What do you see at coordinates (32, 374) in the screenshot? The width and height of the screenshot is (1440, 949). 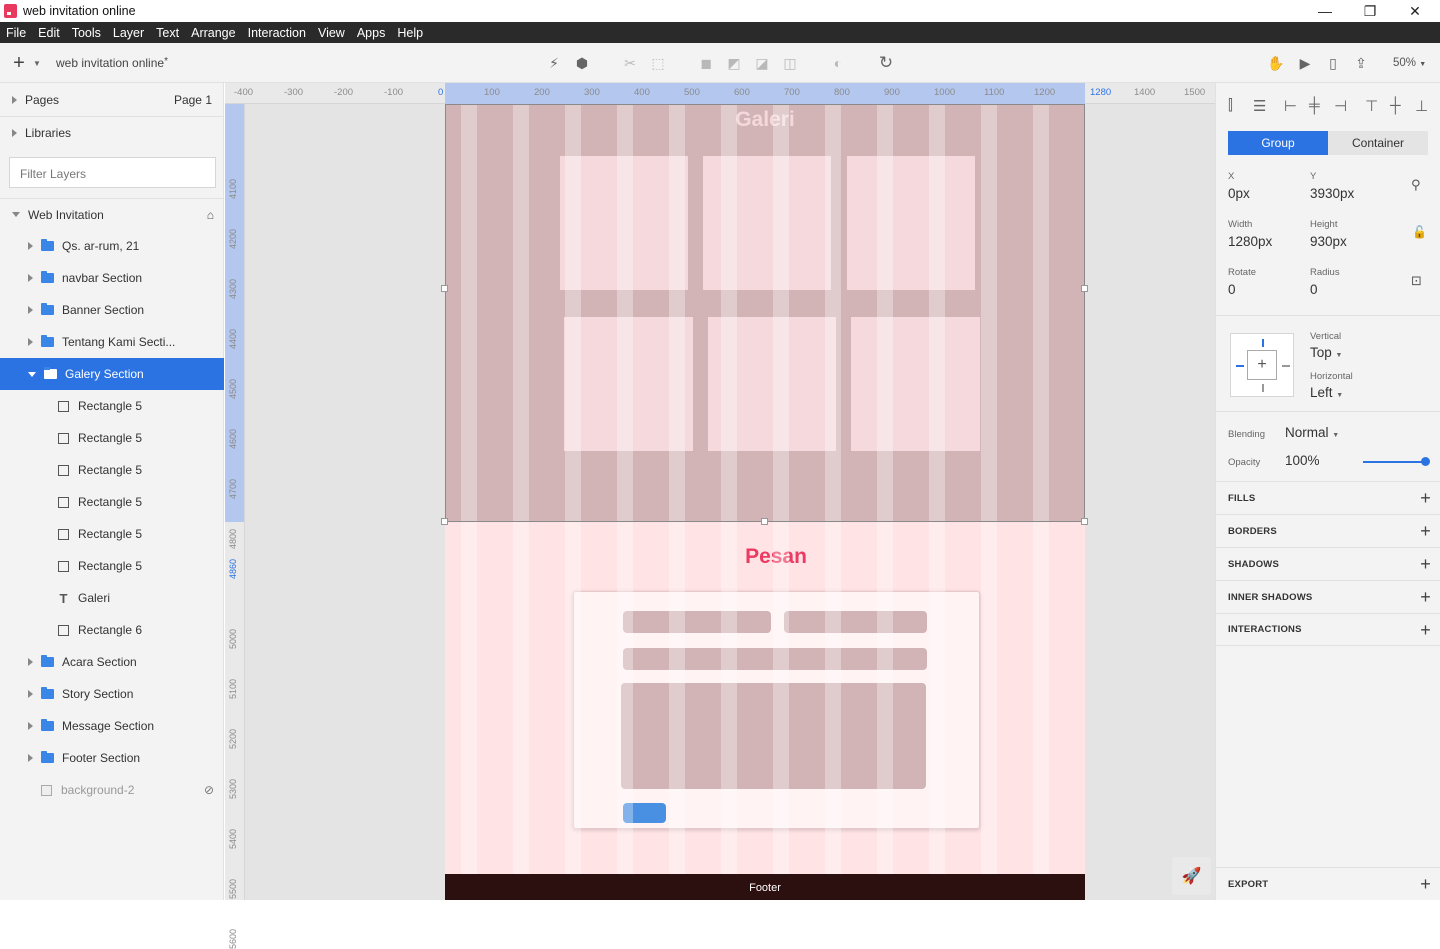 I see `caret-down-icon` at bounding box center [32, 374].